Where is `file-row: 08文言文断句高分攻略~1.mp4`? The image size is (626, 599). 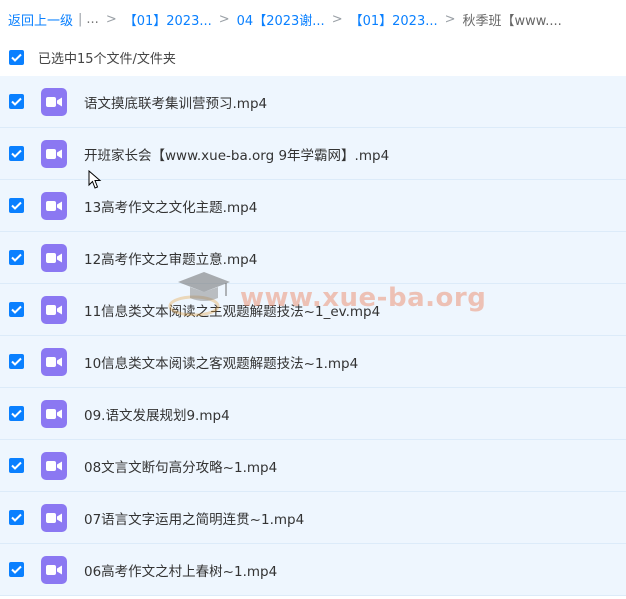
file-row: 08文言文断句高分攻略~1.mp4 is located at coordinates (313, 466).